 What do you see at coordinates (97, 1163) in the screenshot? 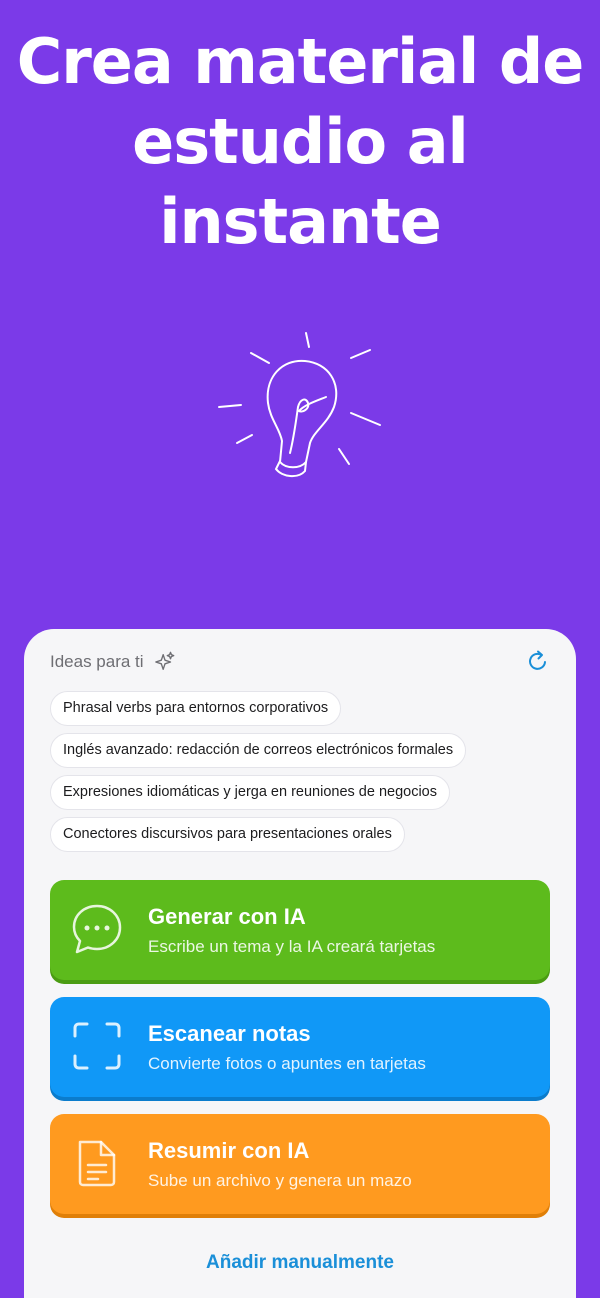
I see `document-icon` at bounding box center [97, 1163].